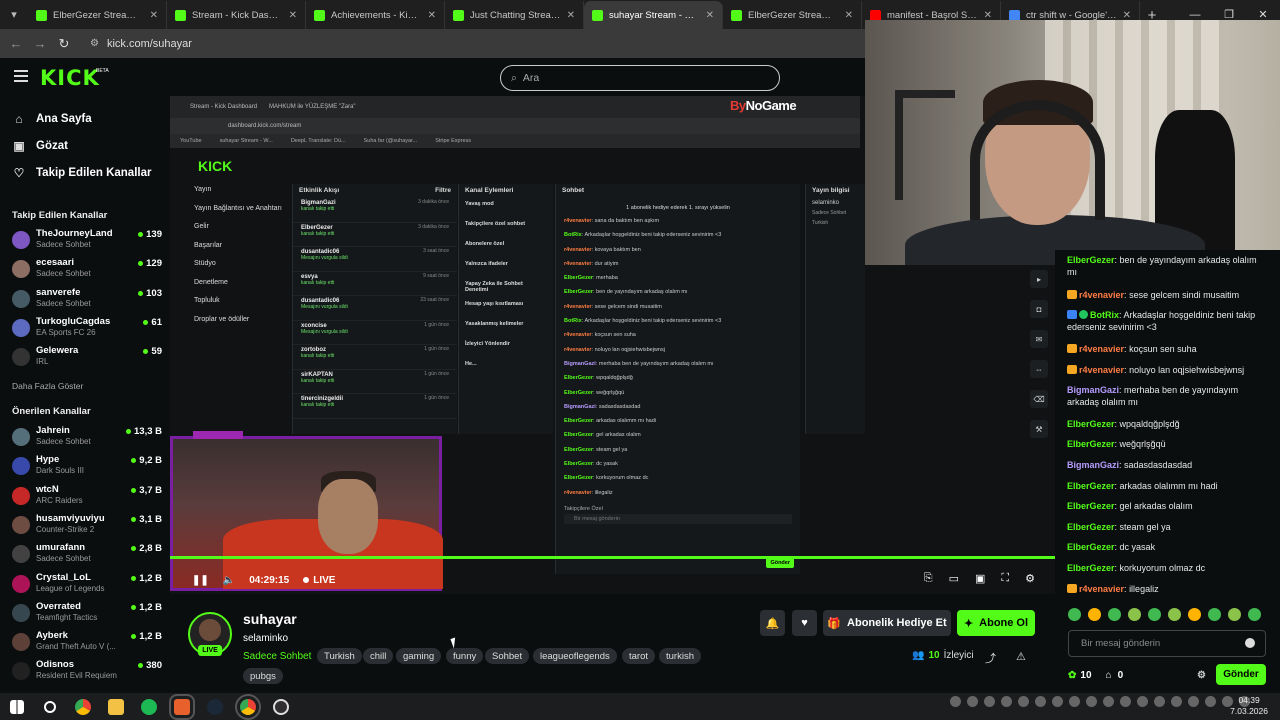 The width and height of the screenshot is (1280, 720). I want to click on channel-item: Ayberk Grand Theft Auto V (... 1,2 B, so click(87, 644).